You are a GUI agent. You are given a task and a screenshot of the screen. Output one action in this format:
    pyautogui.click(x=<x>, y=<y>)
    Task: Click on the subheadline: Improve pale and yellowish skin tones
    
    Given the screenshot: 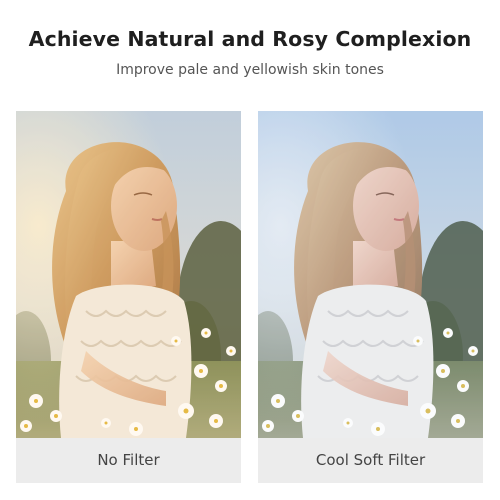 What is the action you would take?
    pyautogui.click(x=250, y=70)
    